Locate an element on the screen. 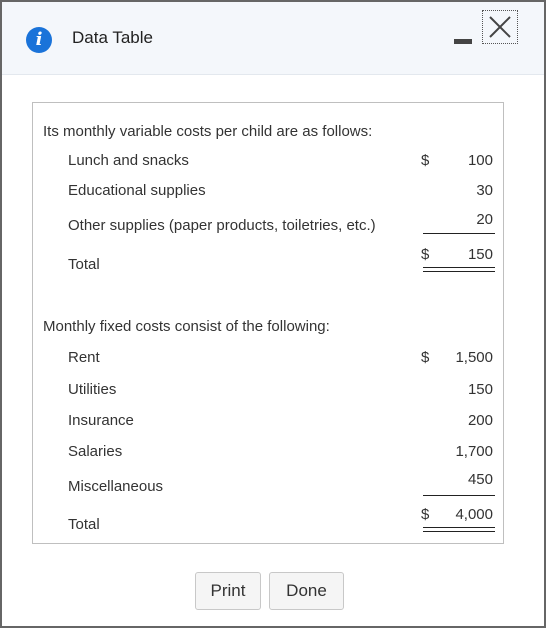 The height and width of the screenshot is (631, 555). variable-total-label: Total is located at coordinates (84, 264).